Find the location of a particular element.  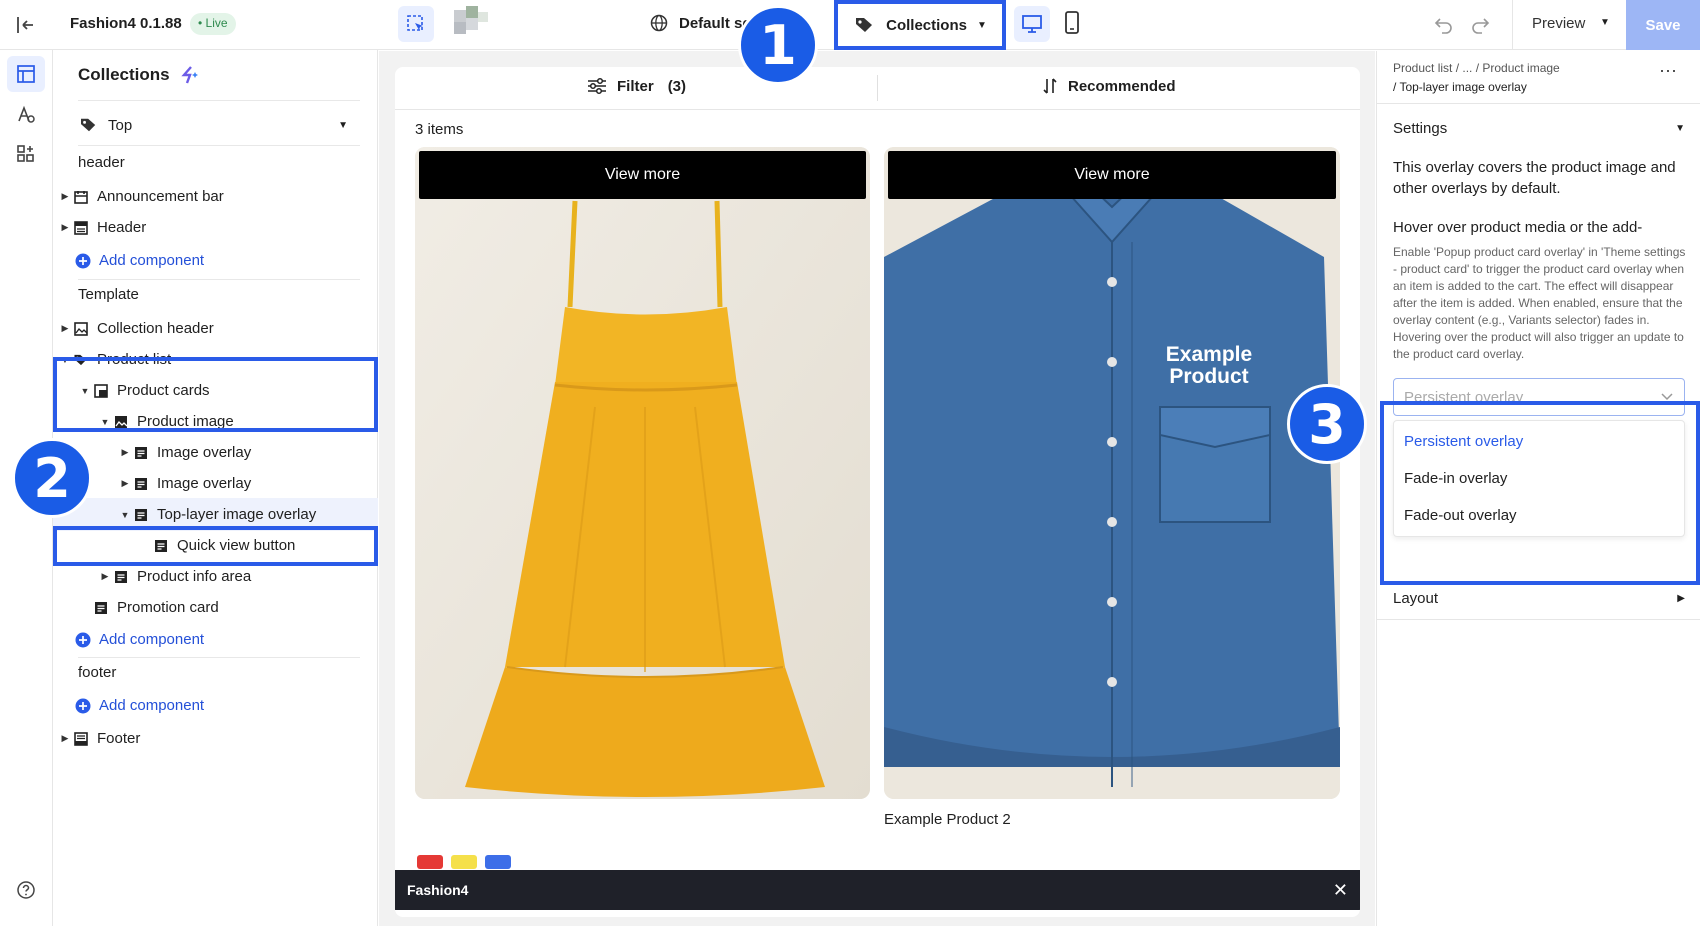

add-component-header: Add component is located at coordinates (215, 260).